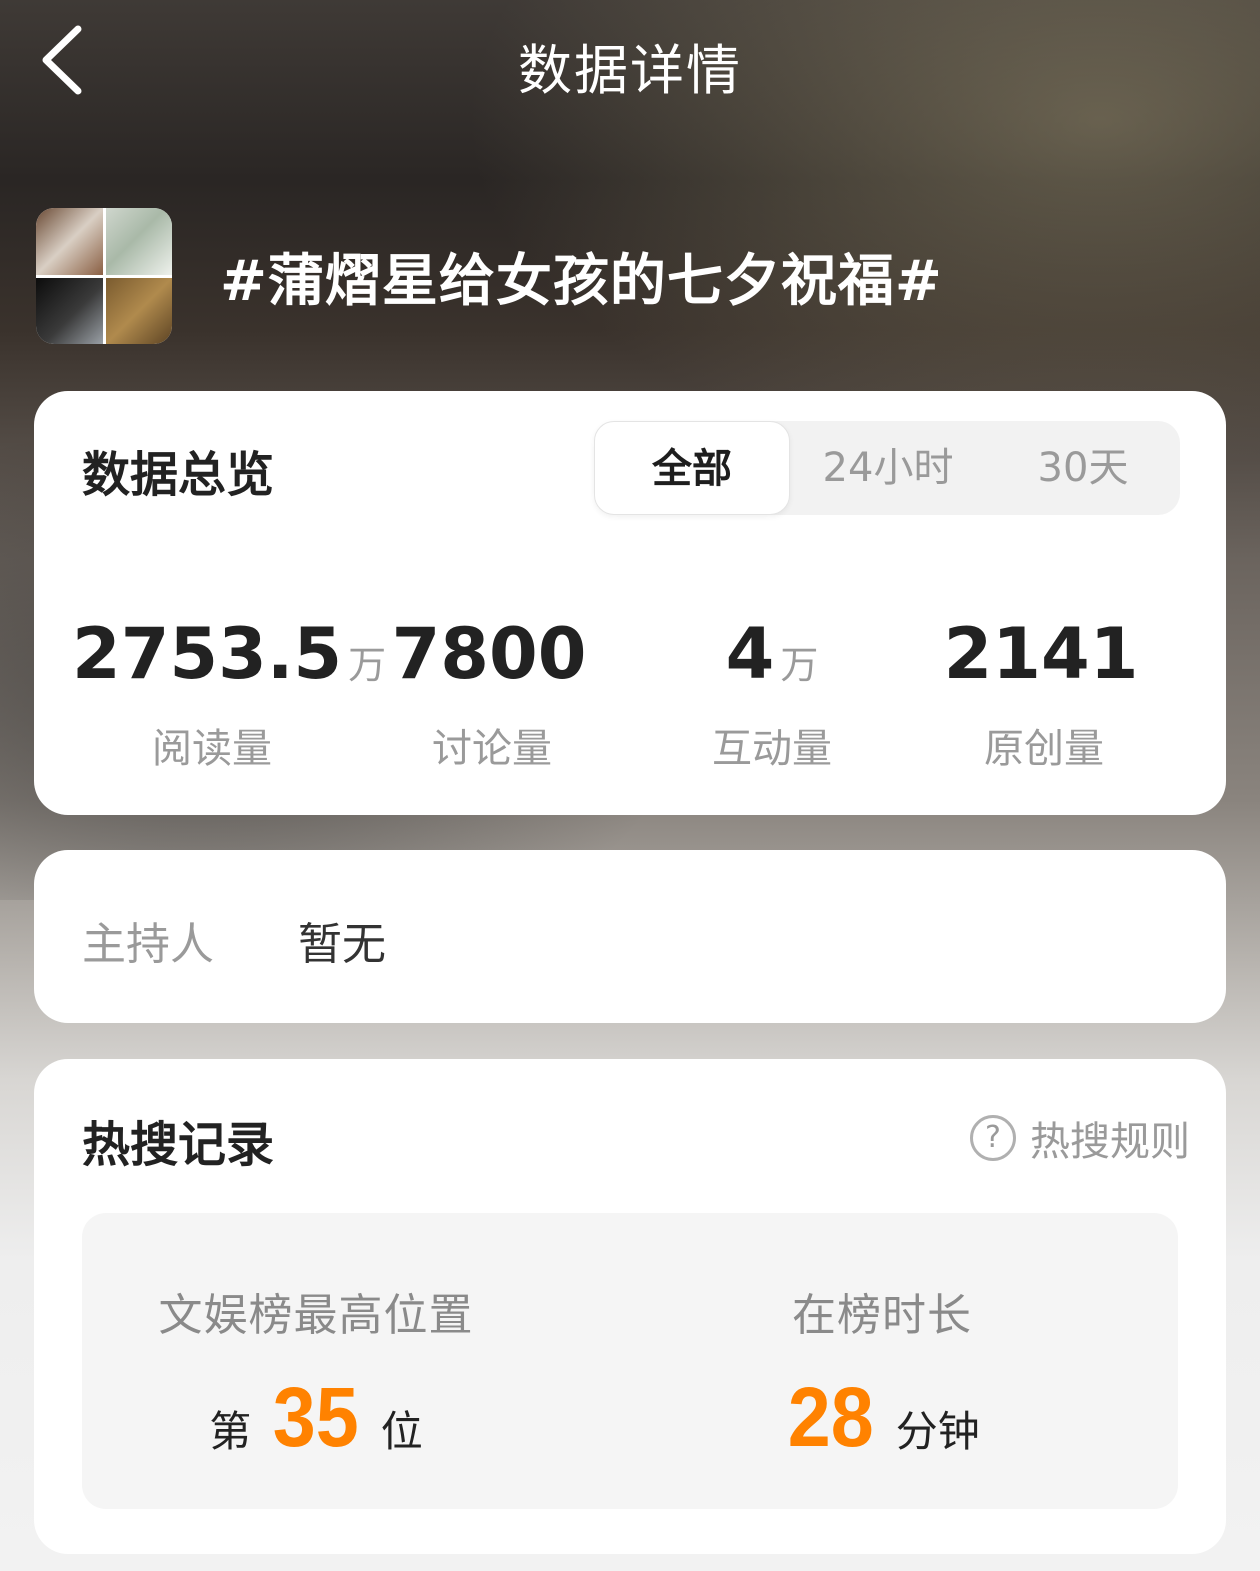 Image resolution: width=1260 pixels, height=1571 pixels. What do you see at coordinates (1041, 654) in the screenshot?
I see `stat-number: 2141` at bounding box center [1041, 654].